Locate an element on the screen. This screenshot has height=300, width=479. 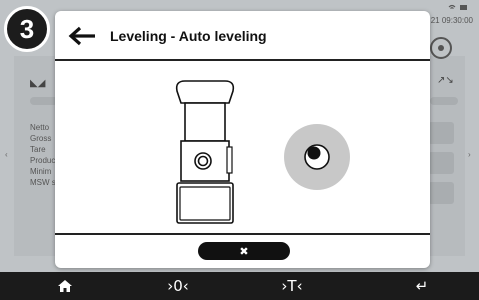
step-badge: 3 is located at coordinates (27, 29).